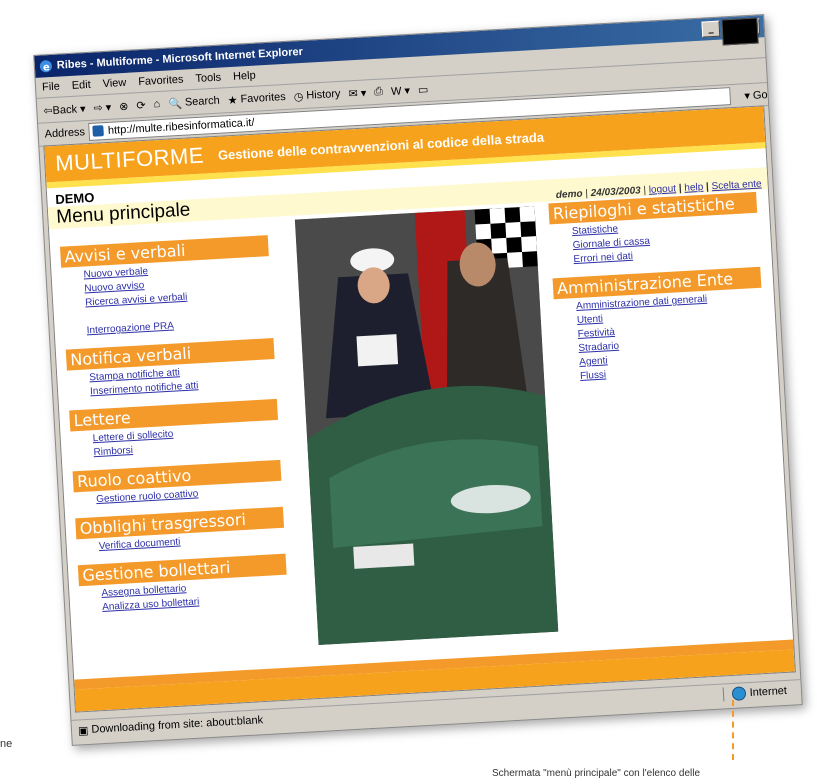 This screenshot has width=817, height=784. Describe the element at coordinates (379, 91) in the screenshot. I see `print-icon: ⎙` at that location.